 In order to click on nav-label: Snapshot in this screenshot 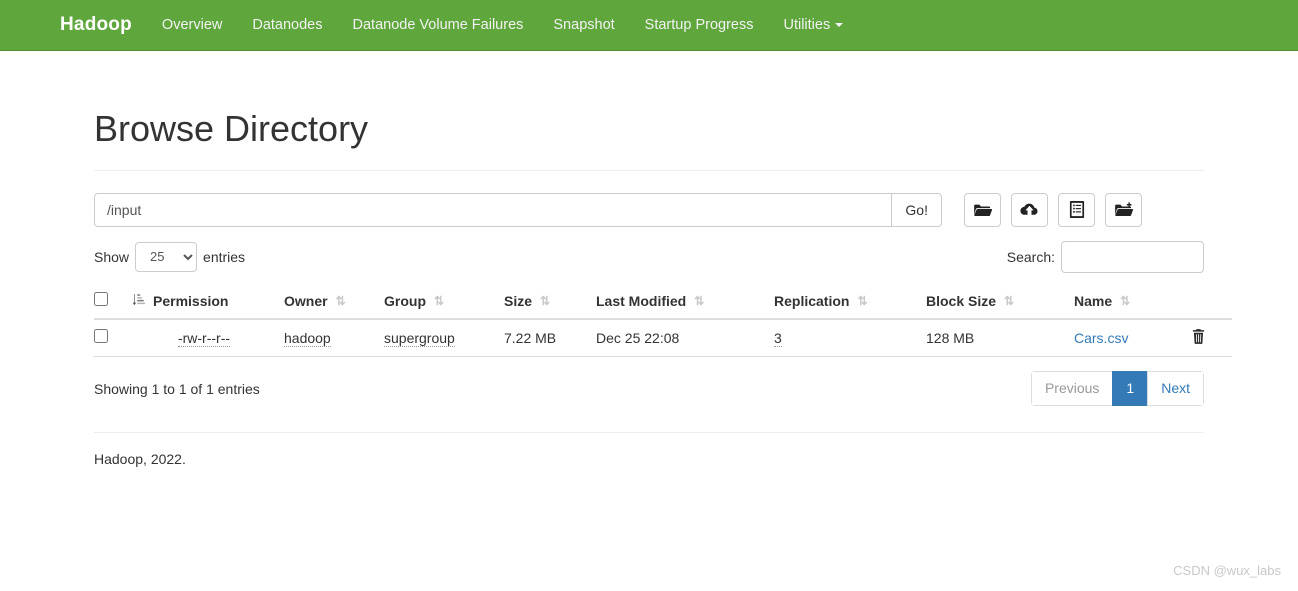, I will do `click(584, 25)`.